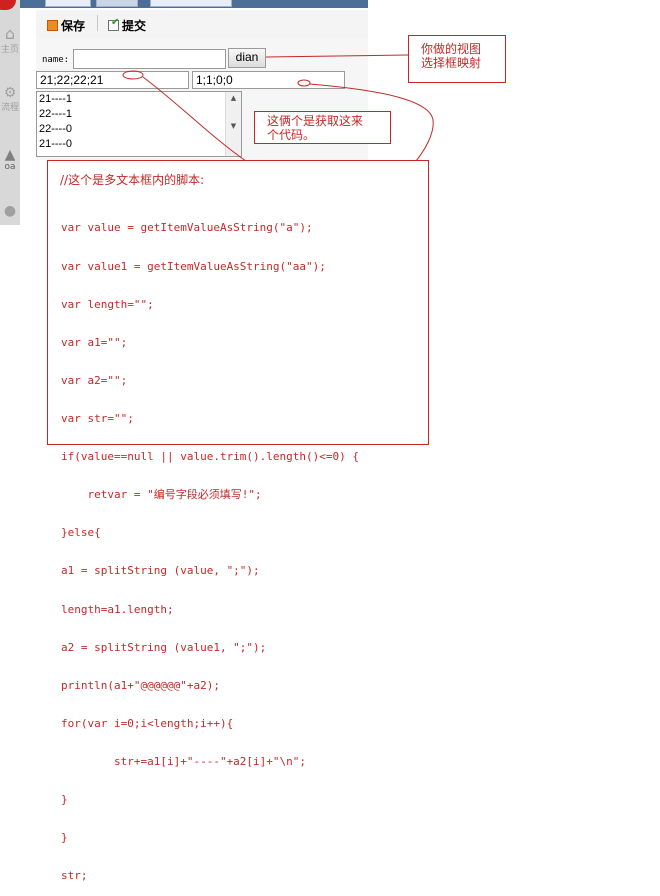  Describe the element at coordinates (94, 380) in the screenshot. I see `code-line: var a2="";` at that location.